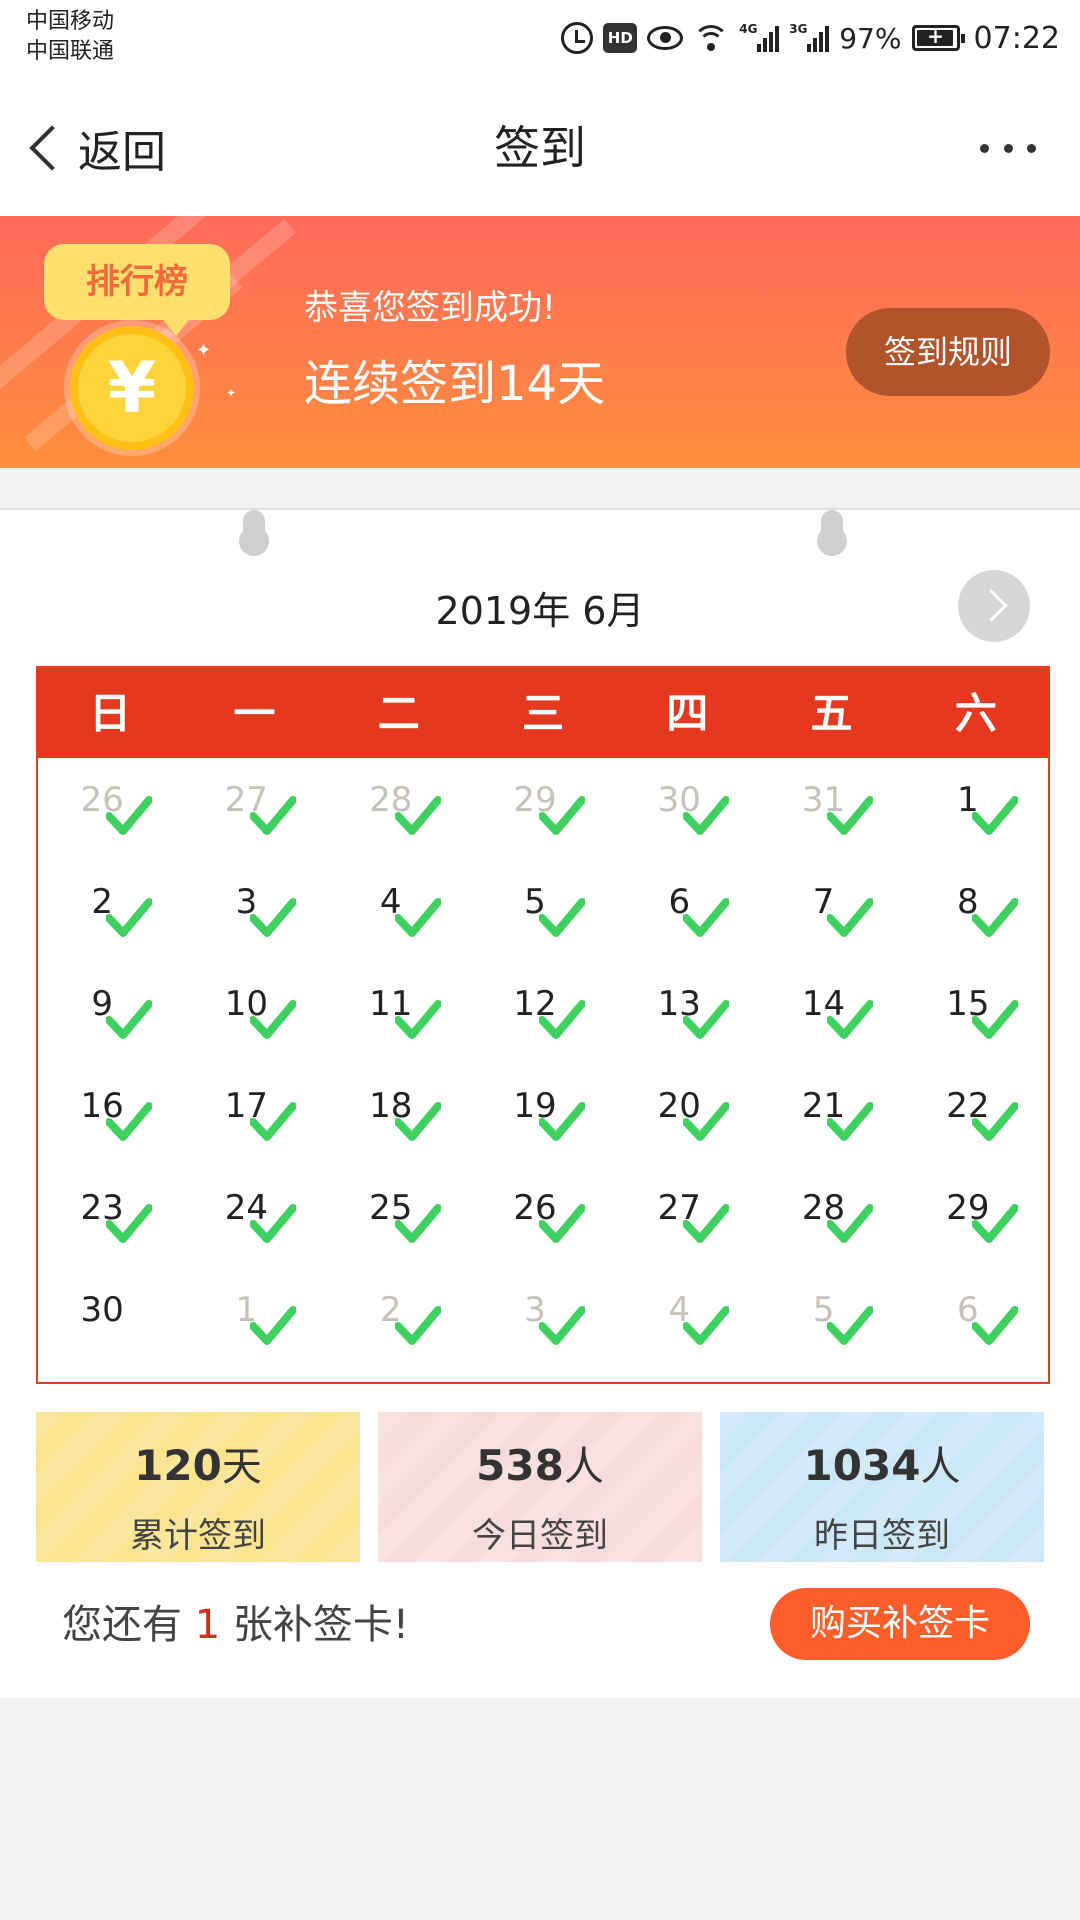 The image size is (1080, 1920). Describe the element at coordinates (798, 29) in the screenshot. I see `signal-label: 3G` at that location.